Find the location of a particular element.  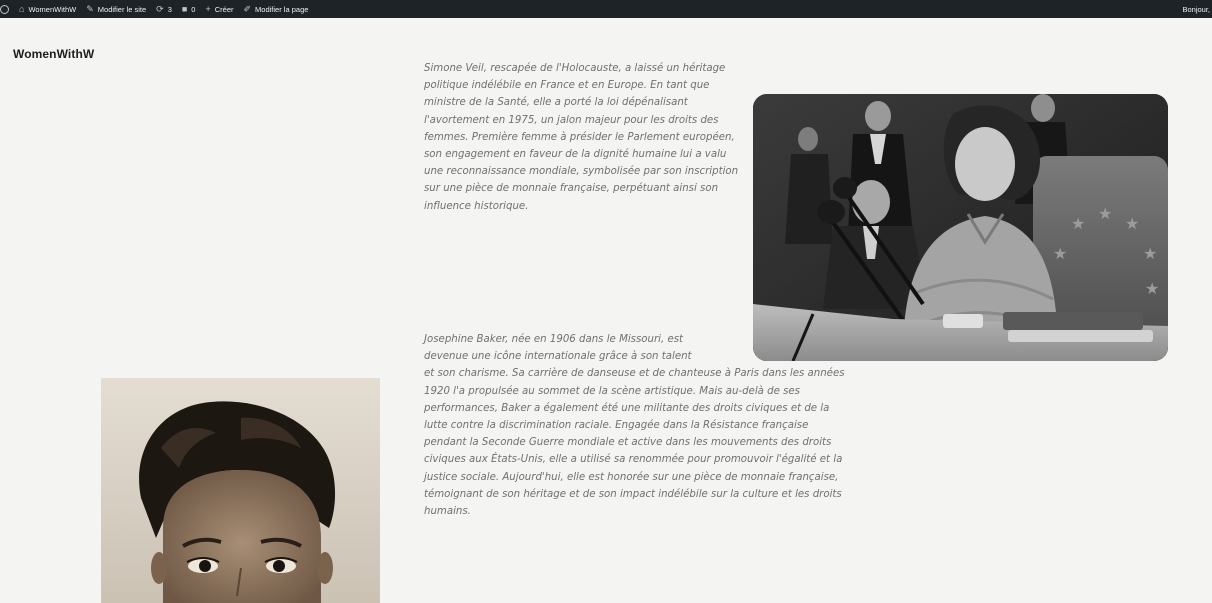

adminbar-edit-page: ✐ Modifier la page is located at coordinates (276, 9).